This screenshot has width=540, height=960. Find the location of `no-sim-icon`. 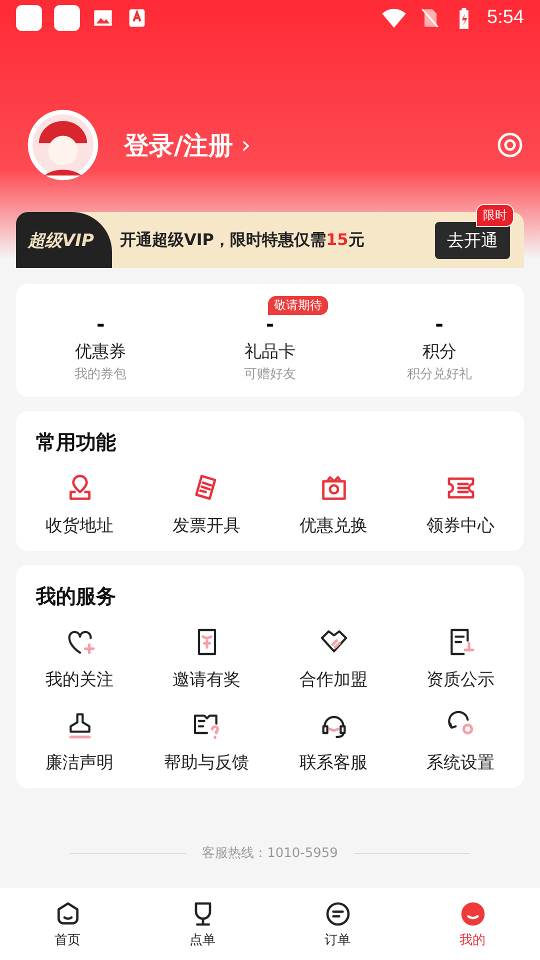

no-sim-icon is located at coordinates (430, 18).